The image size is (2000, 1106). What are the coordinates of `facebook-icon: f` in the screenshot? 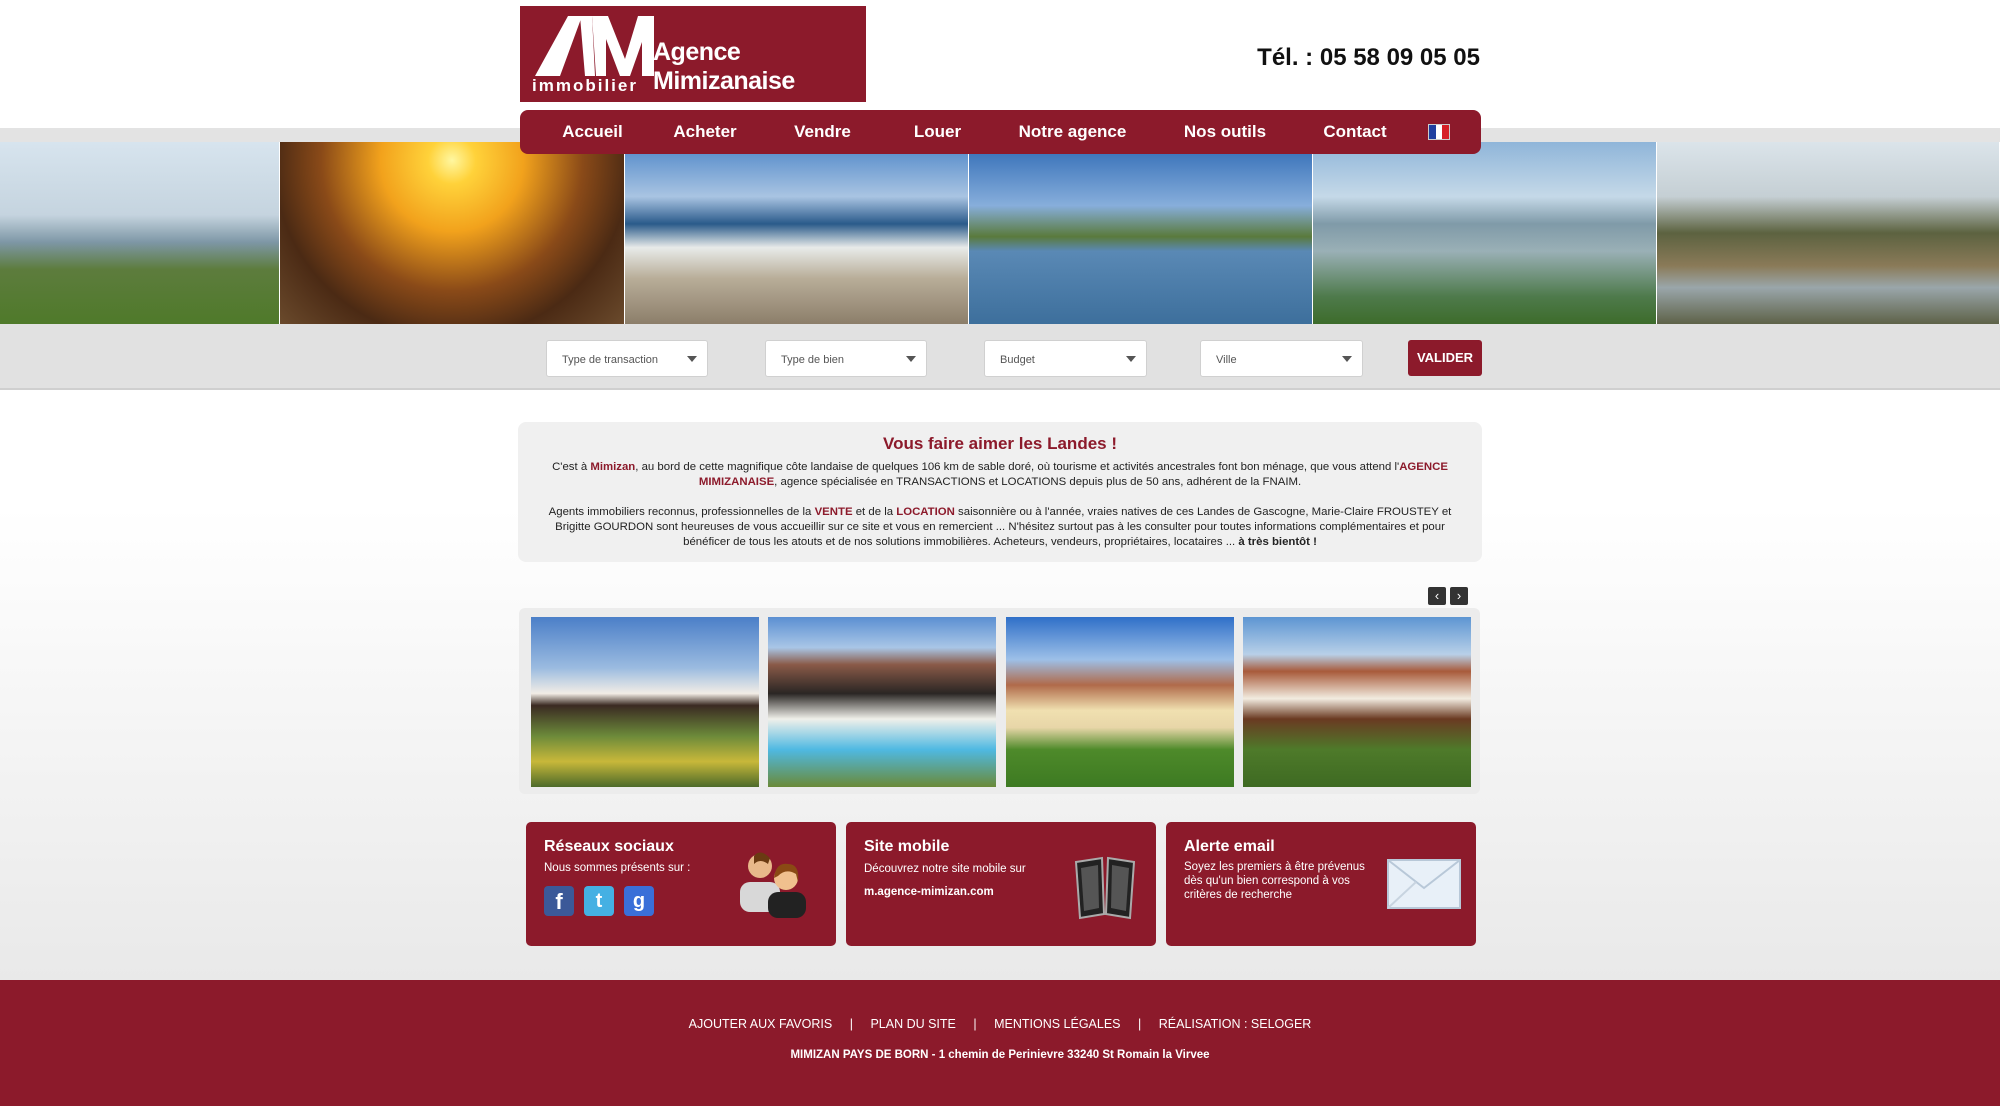 It's located at (559, 901).